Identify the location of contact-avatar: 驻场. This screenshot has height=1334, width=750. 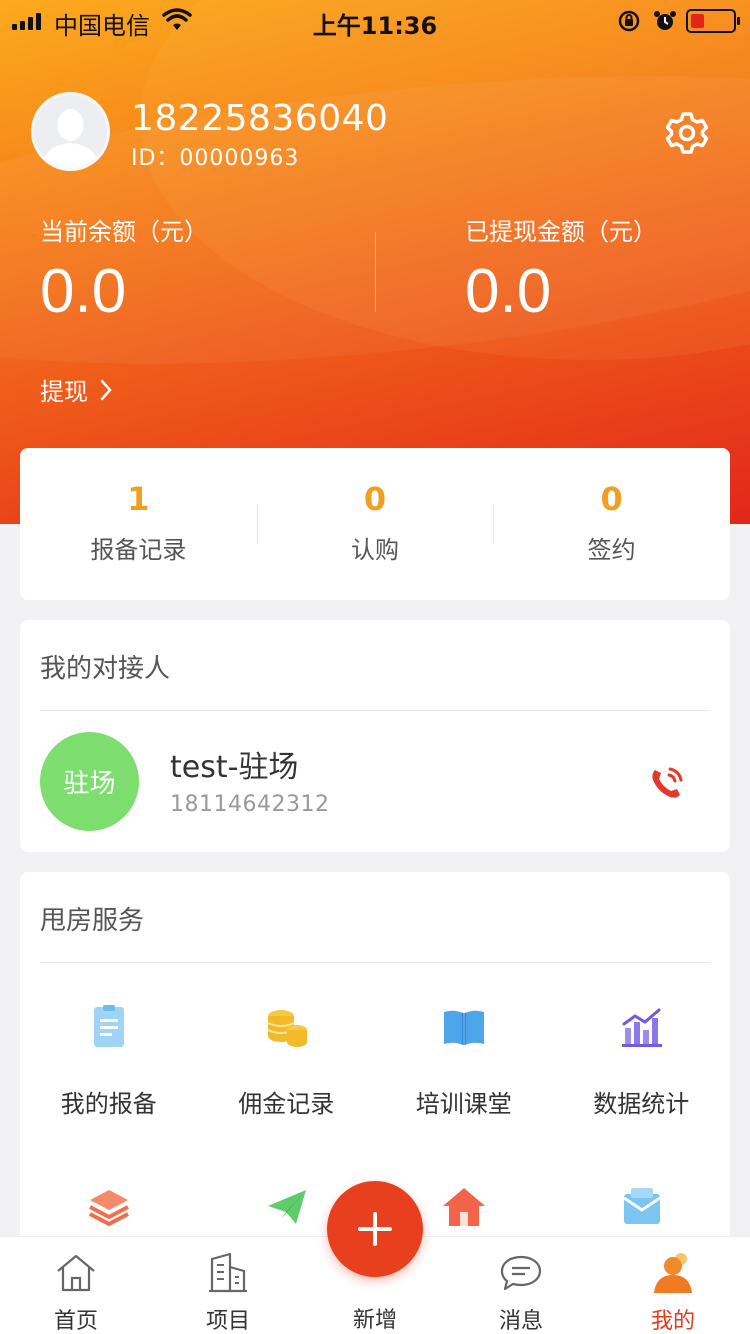
(89, 781).